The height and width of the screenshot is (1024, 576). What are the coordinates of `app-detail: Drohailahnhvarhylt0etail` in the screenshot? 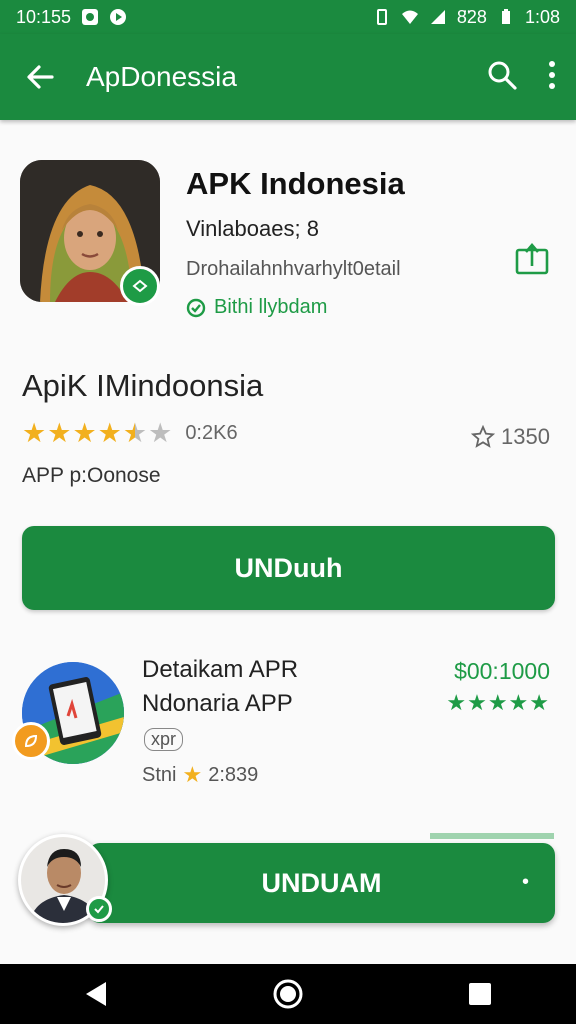 It's located at (293, 269).